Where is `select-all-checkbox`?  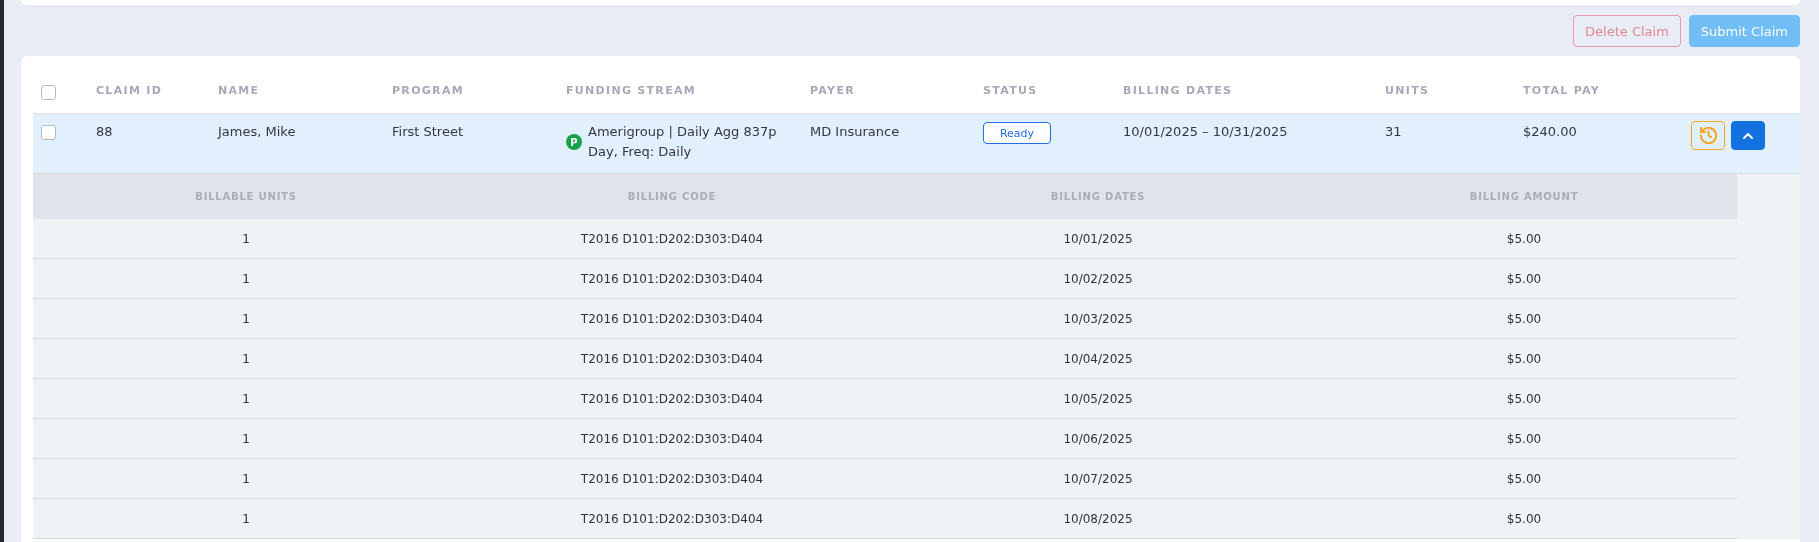
select-all-checkbox is located at coordinates (48, 92).